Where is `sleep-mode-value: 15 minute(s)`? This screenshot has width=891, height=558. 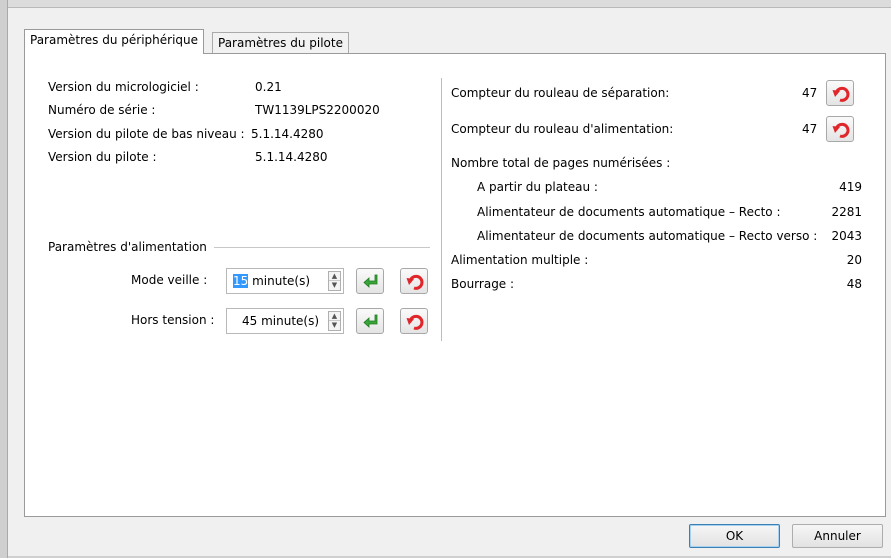 sleep-mode-value: 15 minute(s) is located at coordinates (271, 281).